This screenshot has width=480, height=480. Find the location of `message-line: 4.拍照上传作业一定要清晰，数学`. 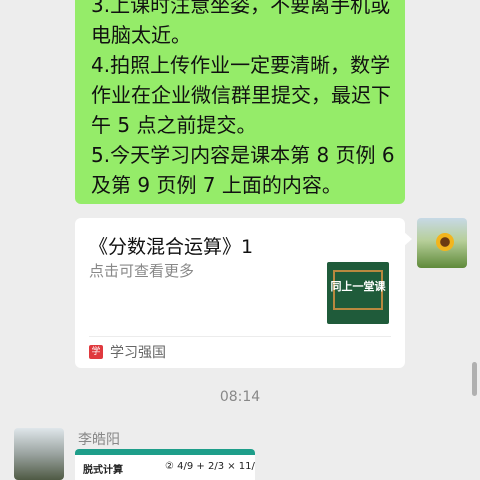

message-line: 4.拍照上传作业一定要清晰，数学 is located at coordinates (241, 65).